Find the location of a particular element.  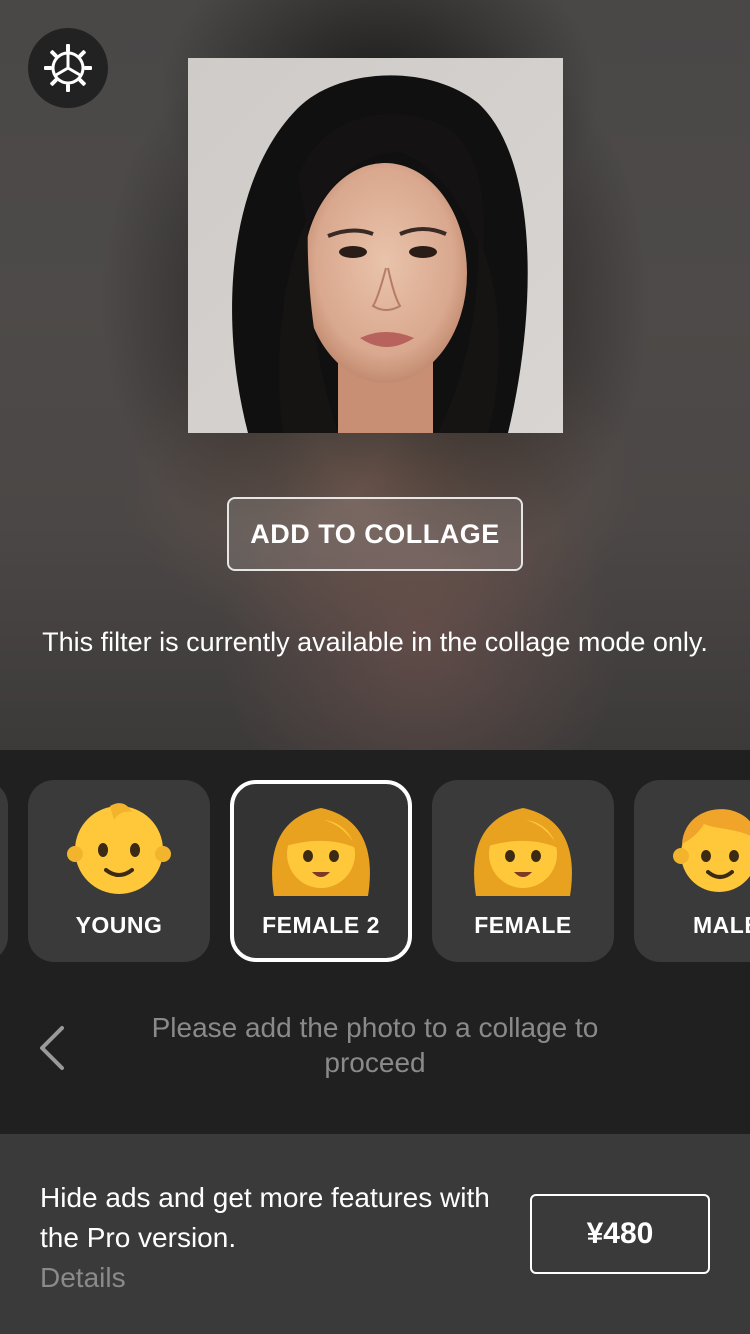

settings-button is located at coordinates (68, 68).